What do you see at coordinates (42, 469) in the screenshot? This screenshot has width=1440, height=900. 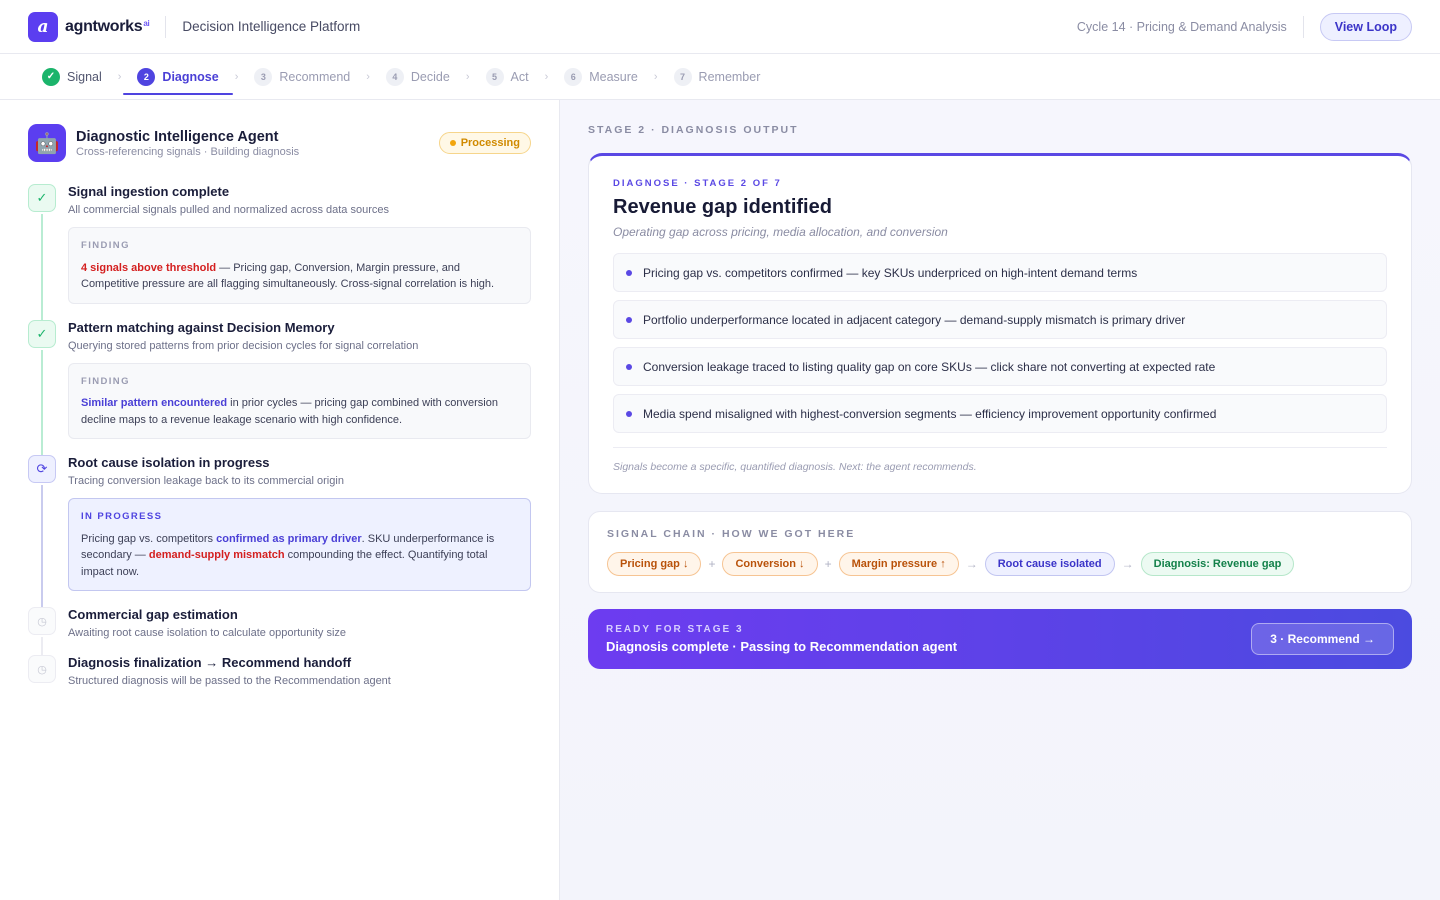 I see `refresh-icon: ⟳` at bounding box center [42, 469].